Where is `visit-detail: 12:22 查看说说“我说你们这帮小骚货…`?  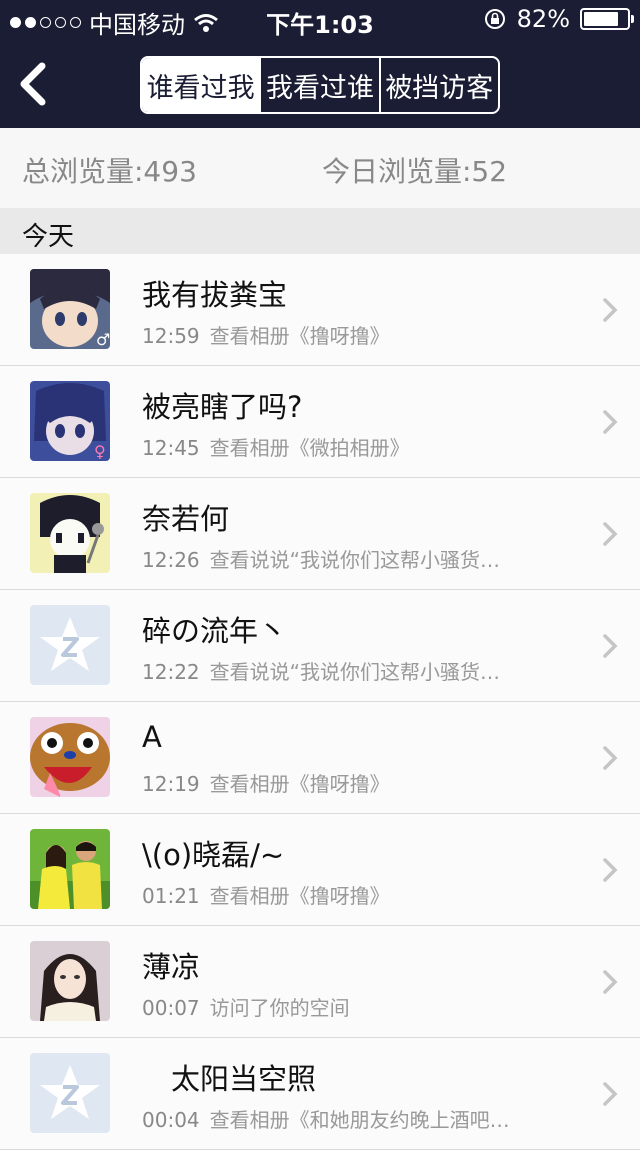 visit-detail: 12:22 查看说说“我说你们这帮小骚货… is located at coordinates (321, 670).